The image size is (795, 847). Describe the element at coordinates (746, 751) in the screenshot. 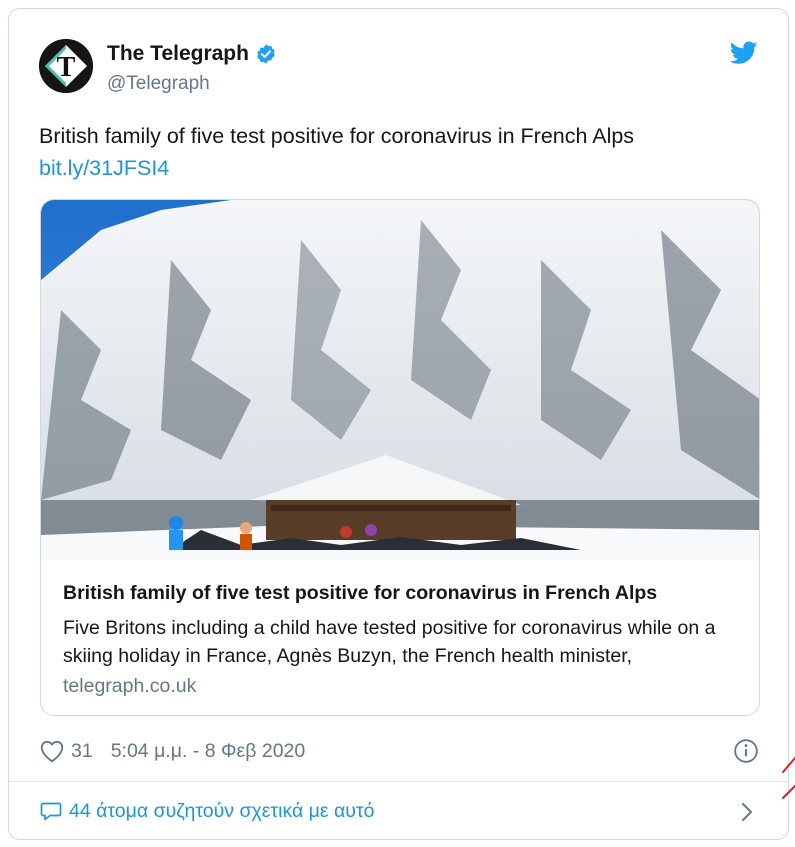

I see `info-icon` at that location.